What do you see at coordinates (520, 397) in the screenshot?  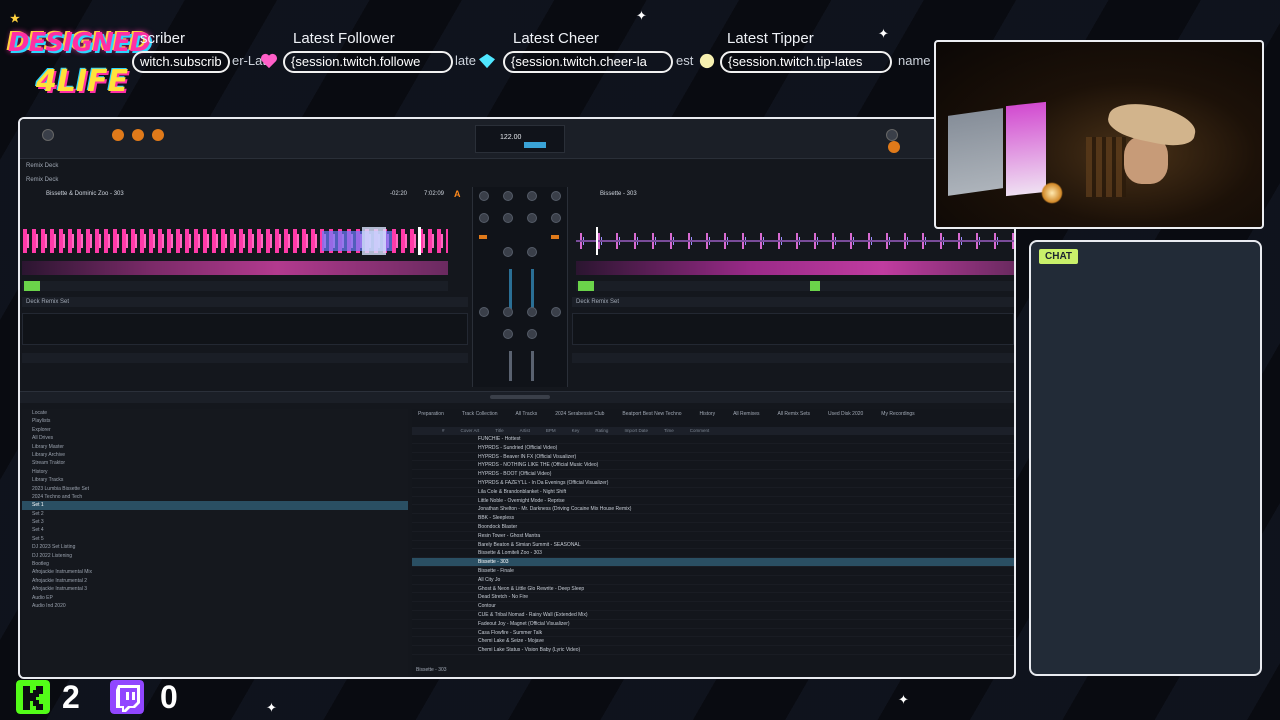 I see `crossfader` at bounding box center [520, 397].